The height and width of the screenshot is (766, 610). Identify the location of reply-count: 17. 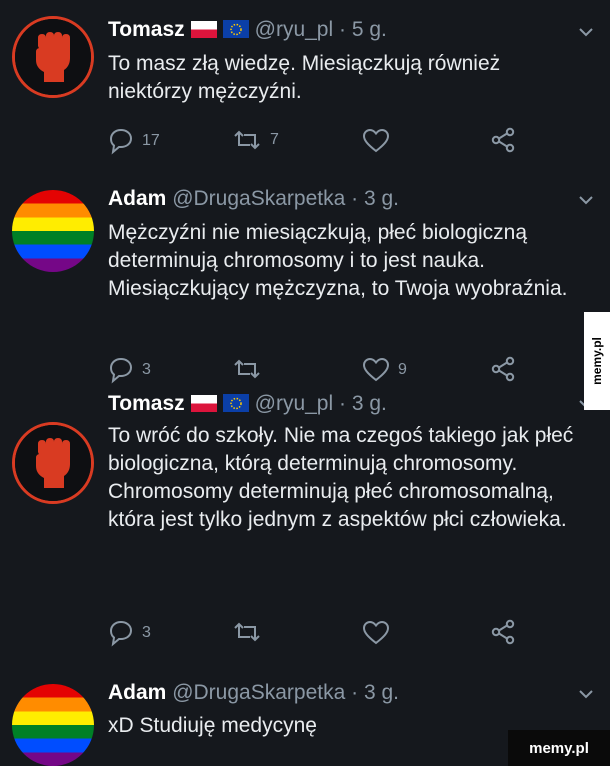
(151, 140).